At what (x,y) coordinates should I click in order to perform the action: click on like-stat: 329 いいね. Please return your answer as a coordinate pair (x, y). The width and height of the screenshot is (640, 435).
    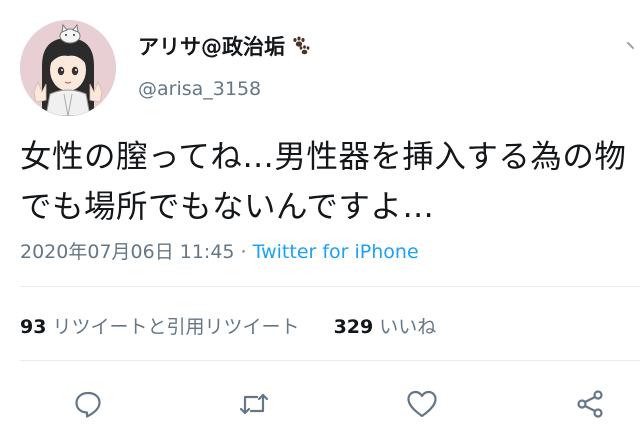
    Looking at the image, I should click on (385, 327).